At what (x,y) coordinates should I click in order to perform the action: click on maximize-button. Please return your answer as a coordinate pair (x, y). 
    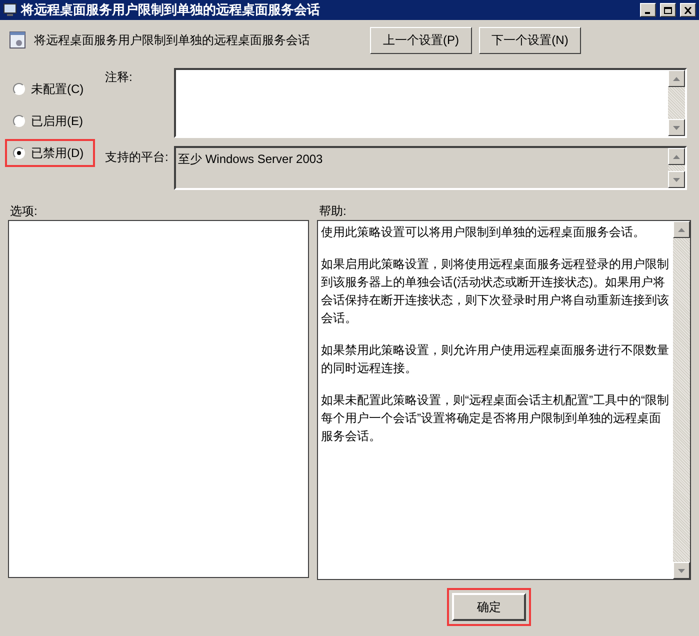
    Looking at the image, I should click on (668, 10).